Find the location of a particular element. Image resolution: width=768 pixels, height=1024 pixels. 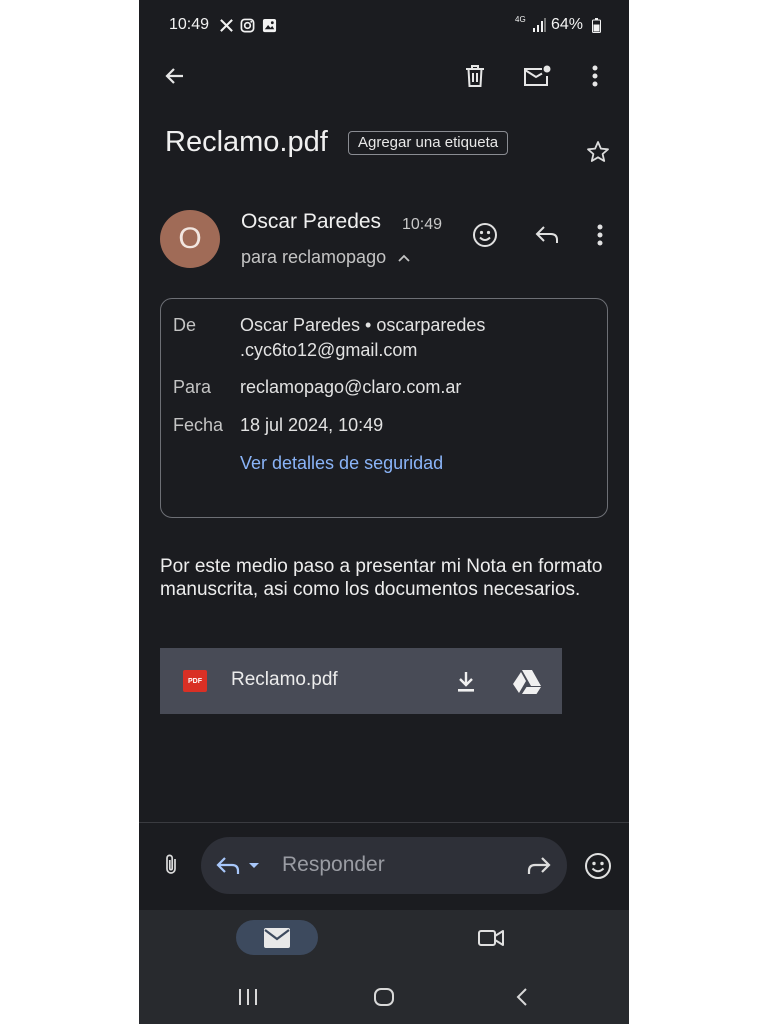

mail-icon is located at coordinates (277, 937).